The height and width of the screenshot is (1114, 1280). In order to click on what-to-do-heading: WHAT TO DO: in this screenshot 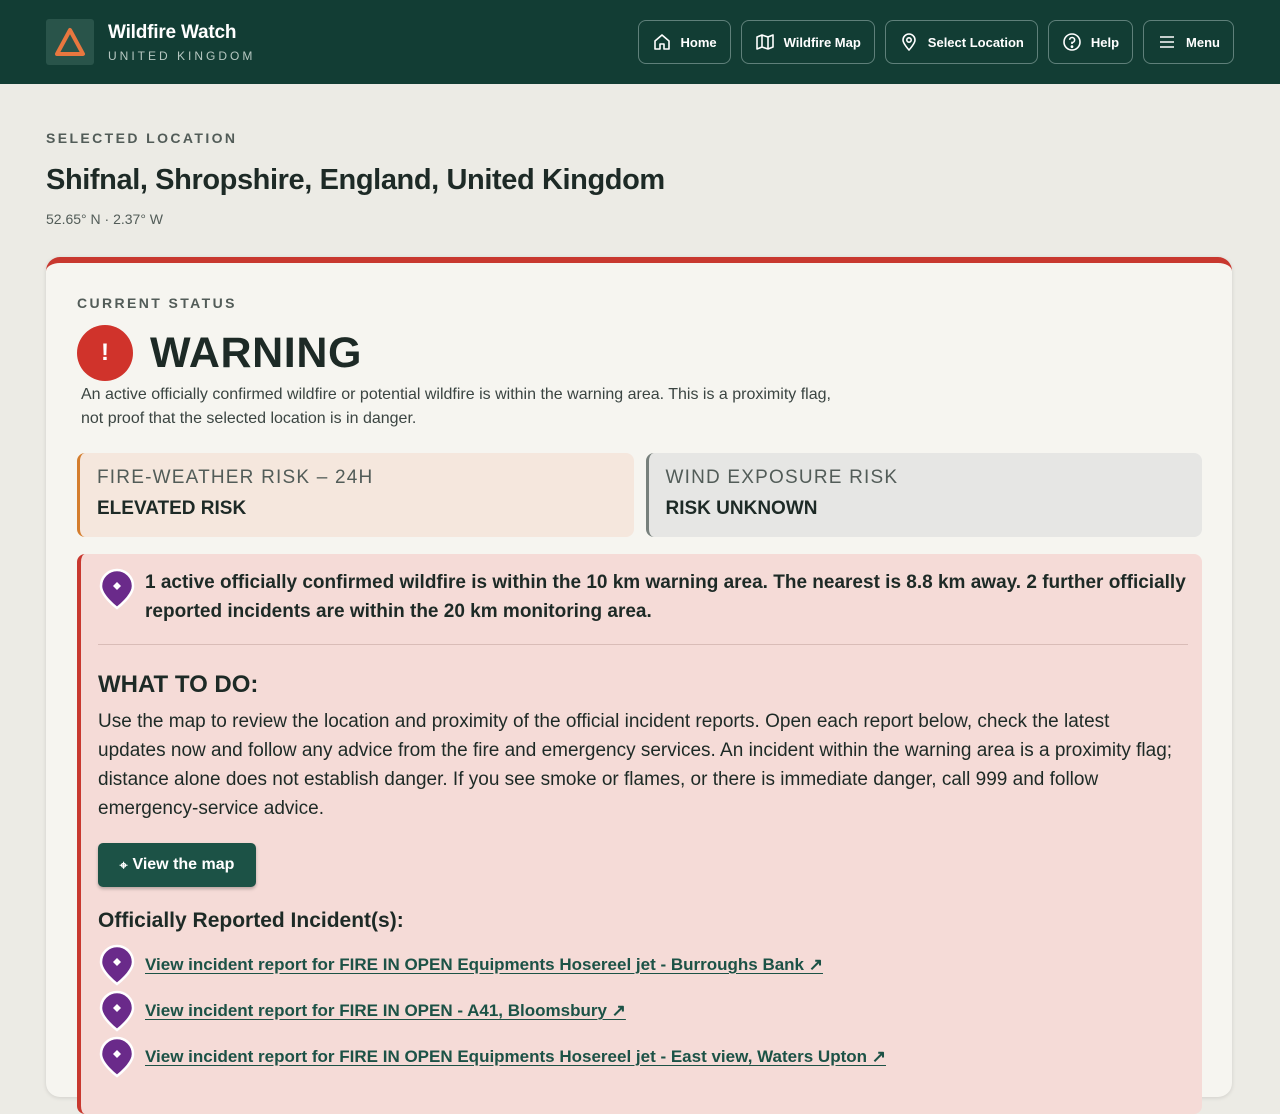, I will do `click(178, 684)`.